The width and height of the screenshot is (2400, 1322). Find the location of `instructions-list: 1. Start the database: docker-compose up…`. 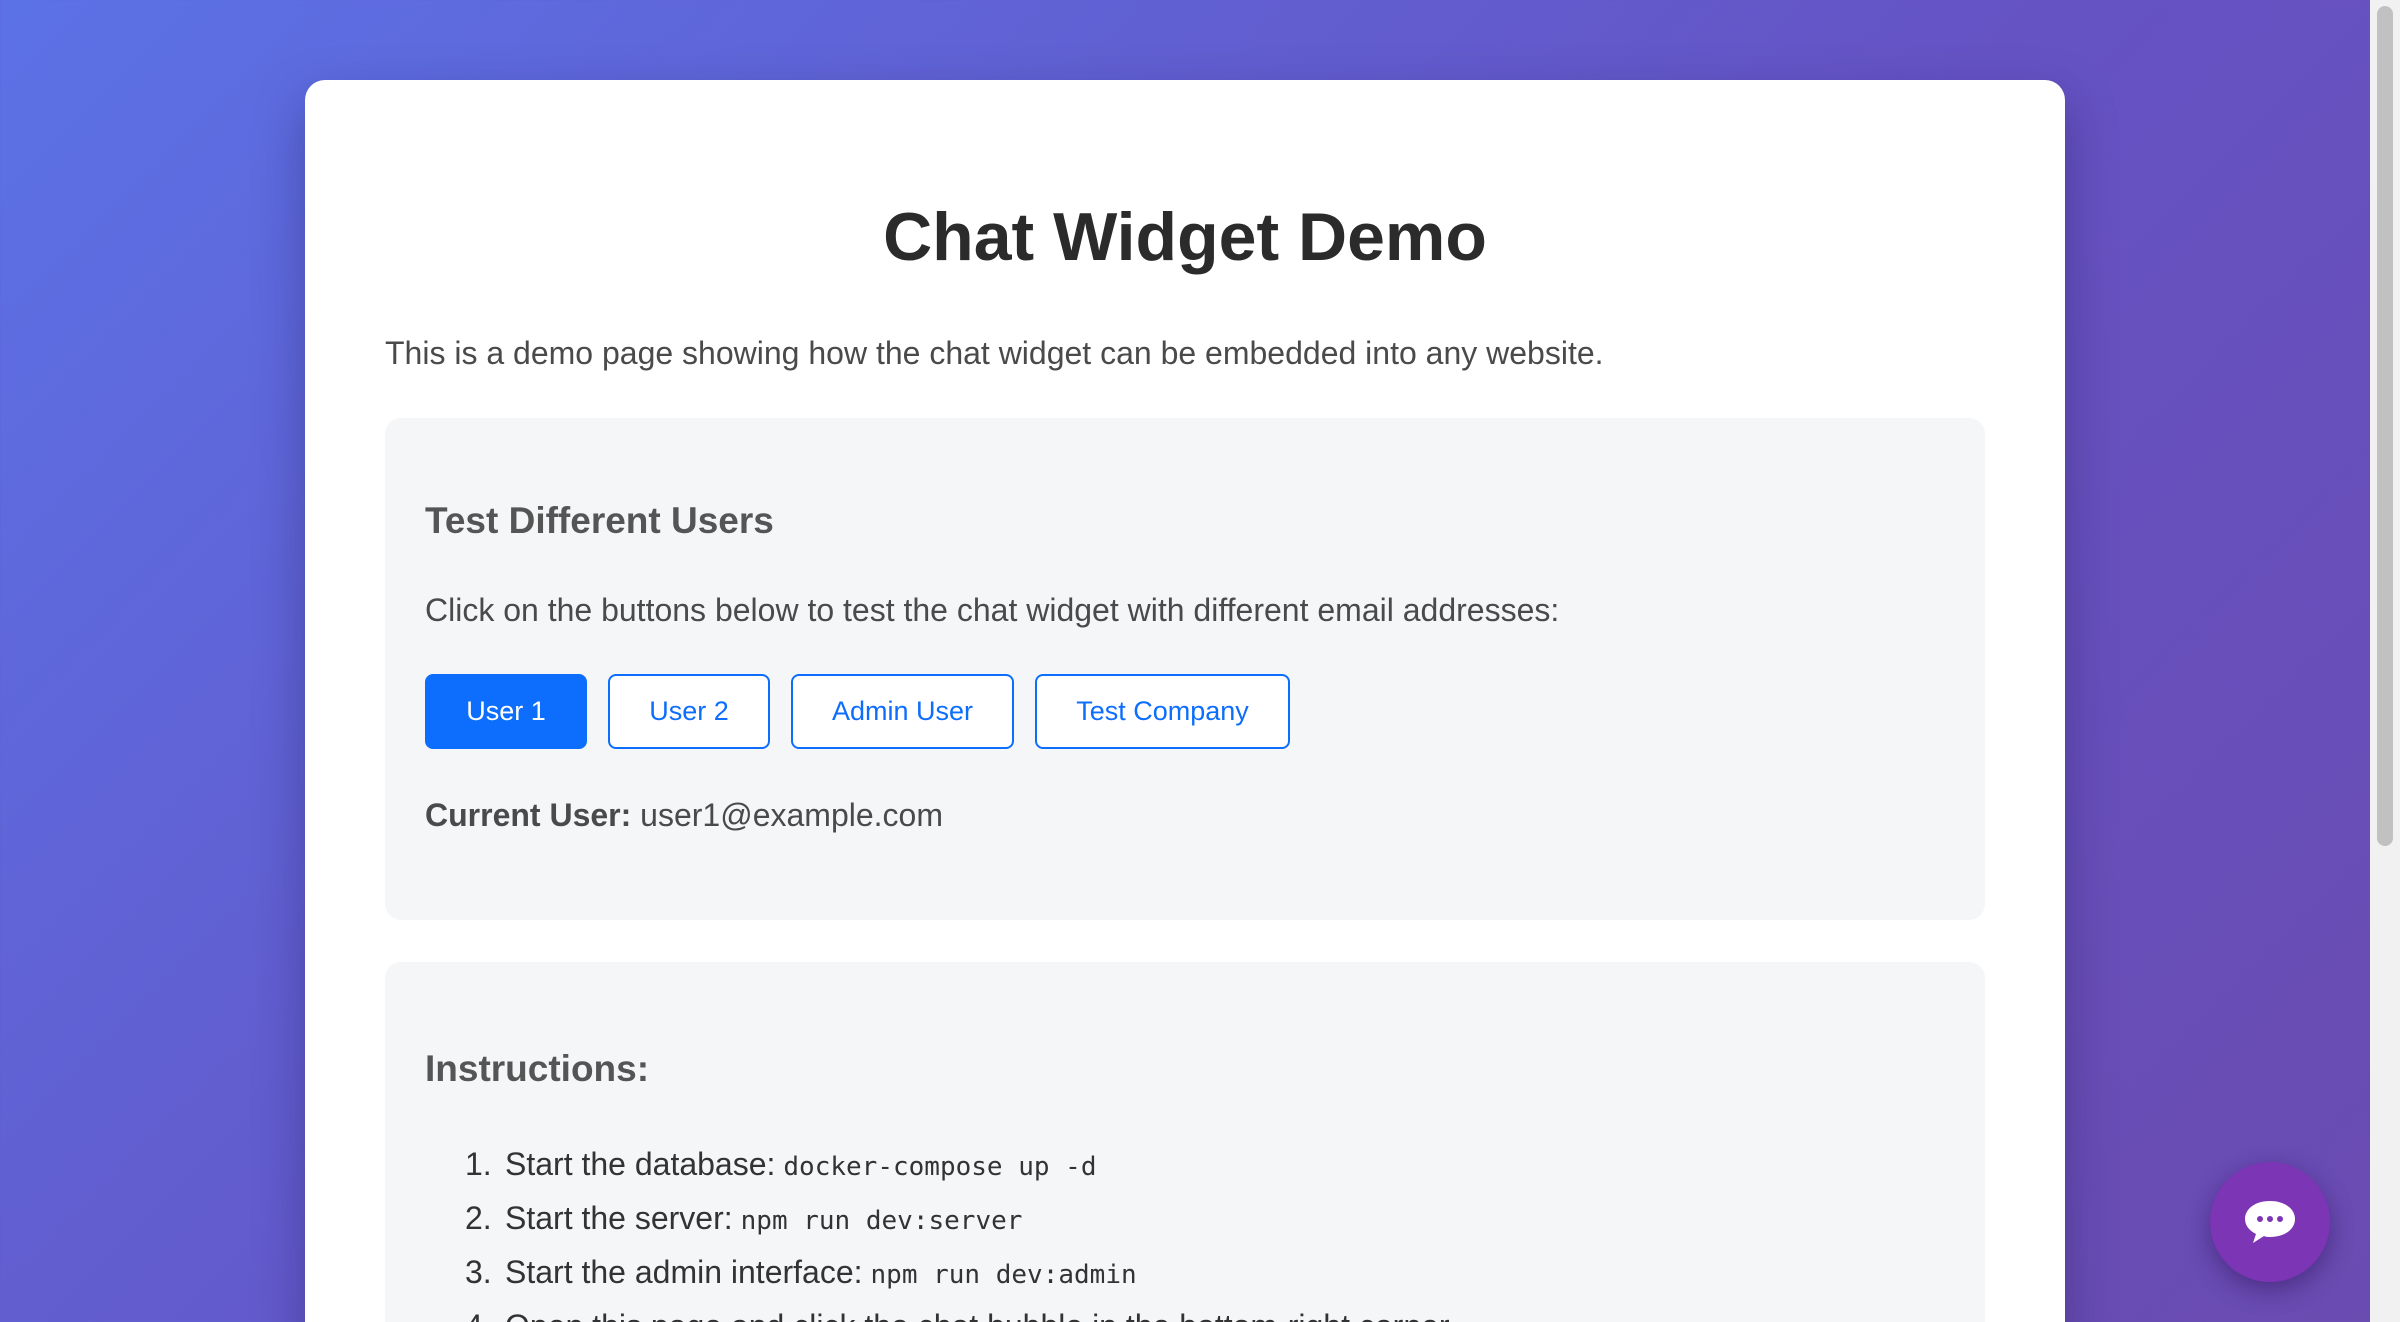

instructions-list: 1. Start the database: docker-compose up… is located at coordinates (1185, 1230).